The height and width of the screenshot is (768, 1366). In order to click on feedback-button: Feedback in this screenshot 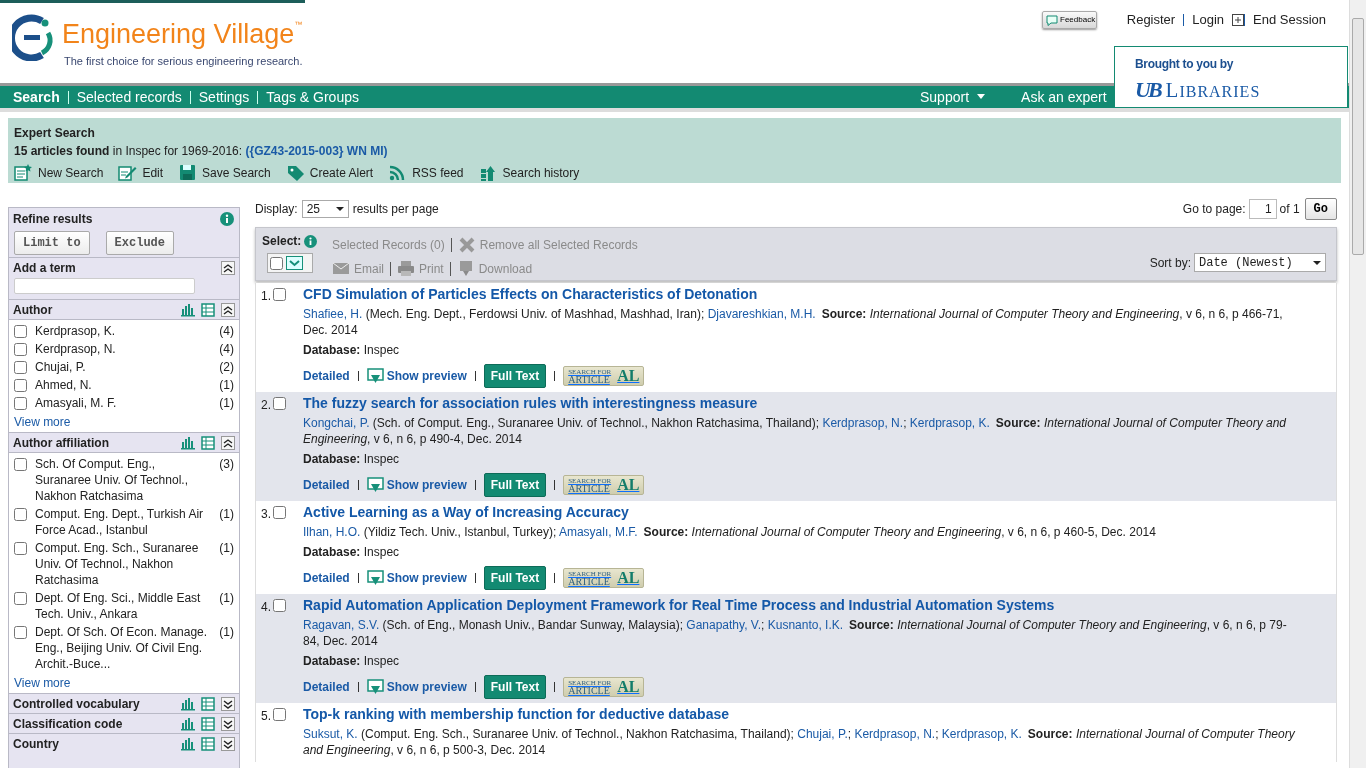, I will do `click(1069, 20)`.